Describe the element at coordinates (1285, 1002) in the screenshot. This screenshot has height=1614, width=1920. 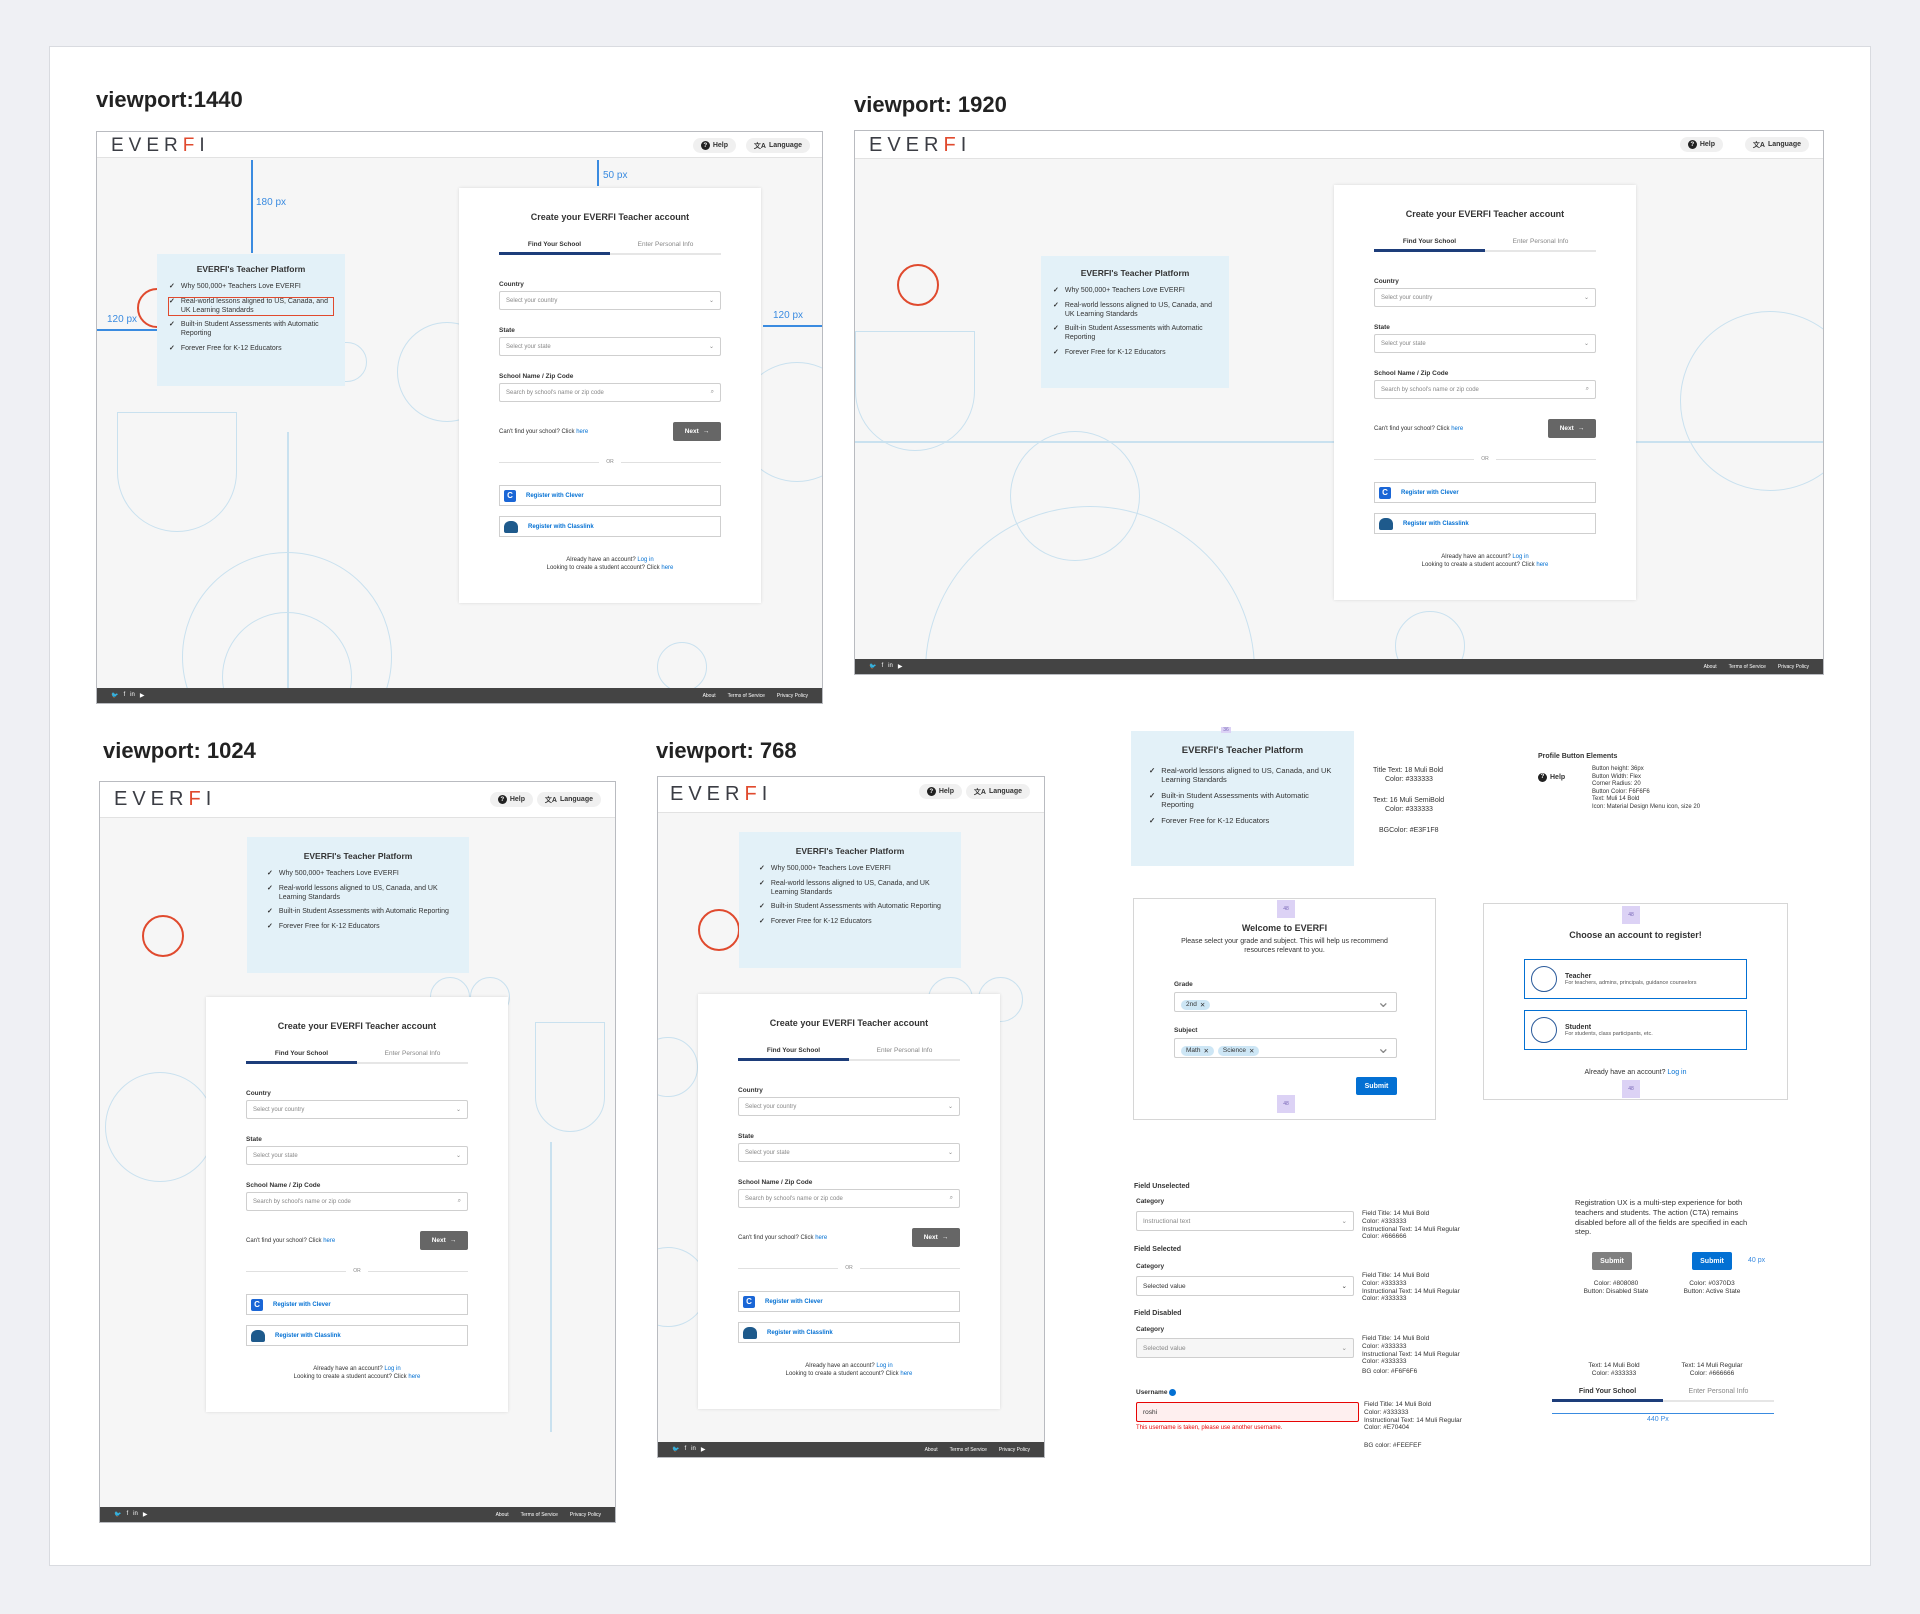
I see `grade-select: 2nd ✕ ⌄` at that location.